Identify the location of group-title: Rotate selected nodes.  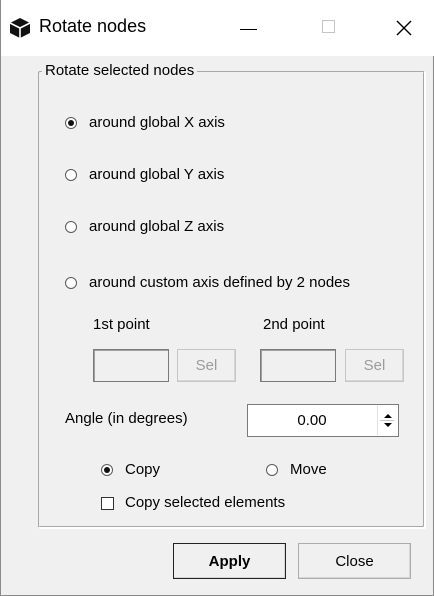
(120, 70).